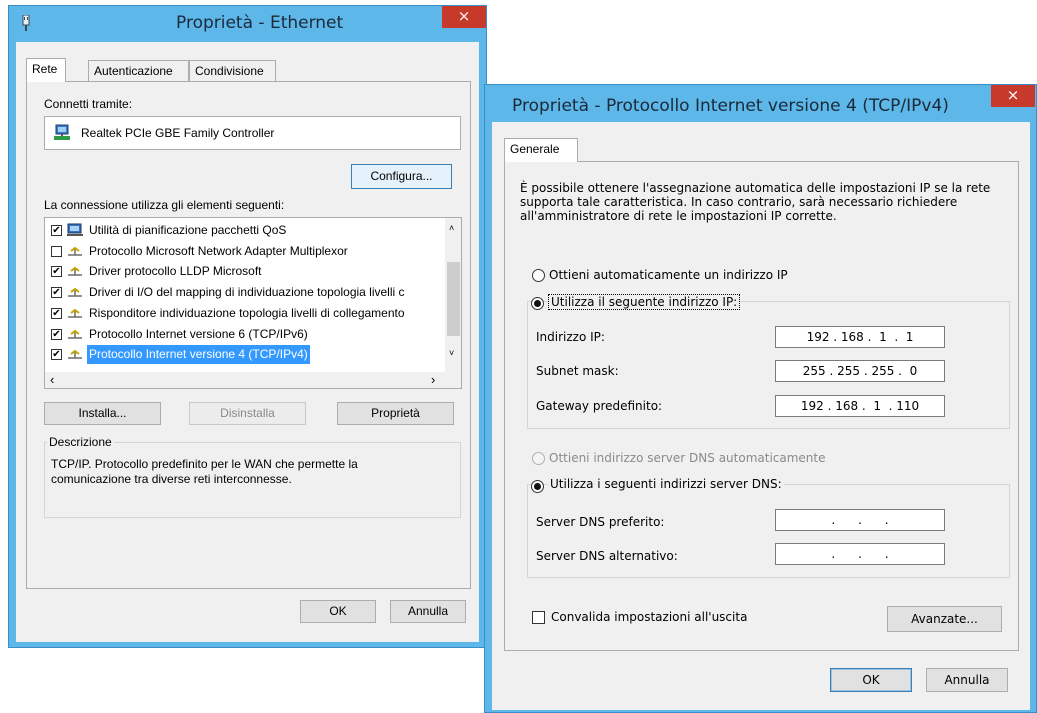  I want to click on horizontal-scrollbar: ‹ ›, so click(245, 380).